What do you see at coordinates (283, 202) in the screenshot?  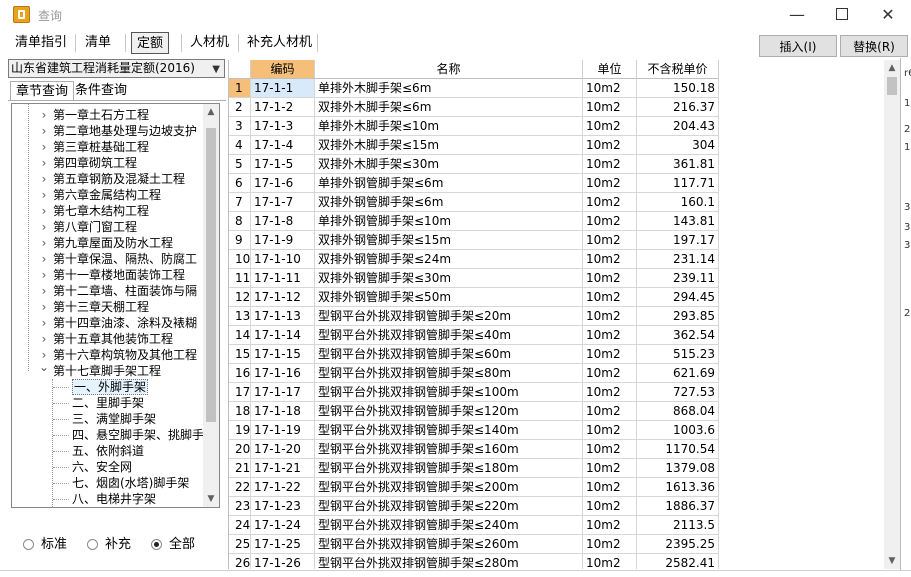 I see `cell-code: 17-1-7` at bounding box center [283, 202].